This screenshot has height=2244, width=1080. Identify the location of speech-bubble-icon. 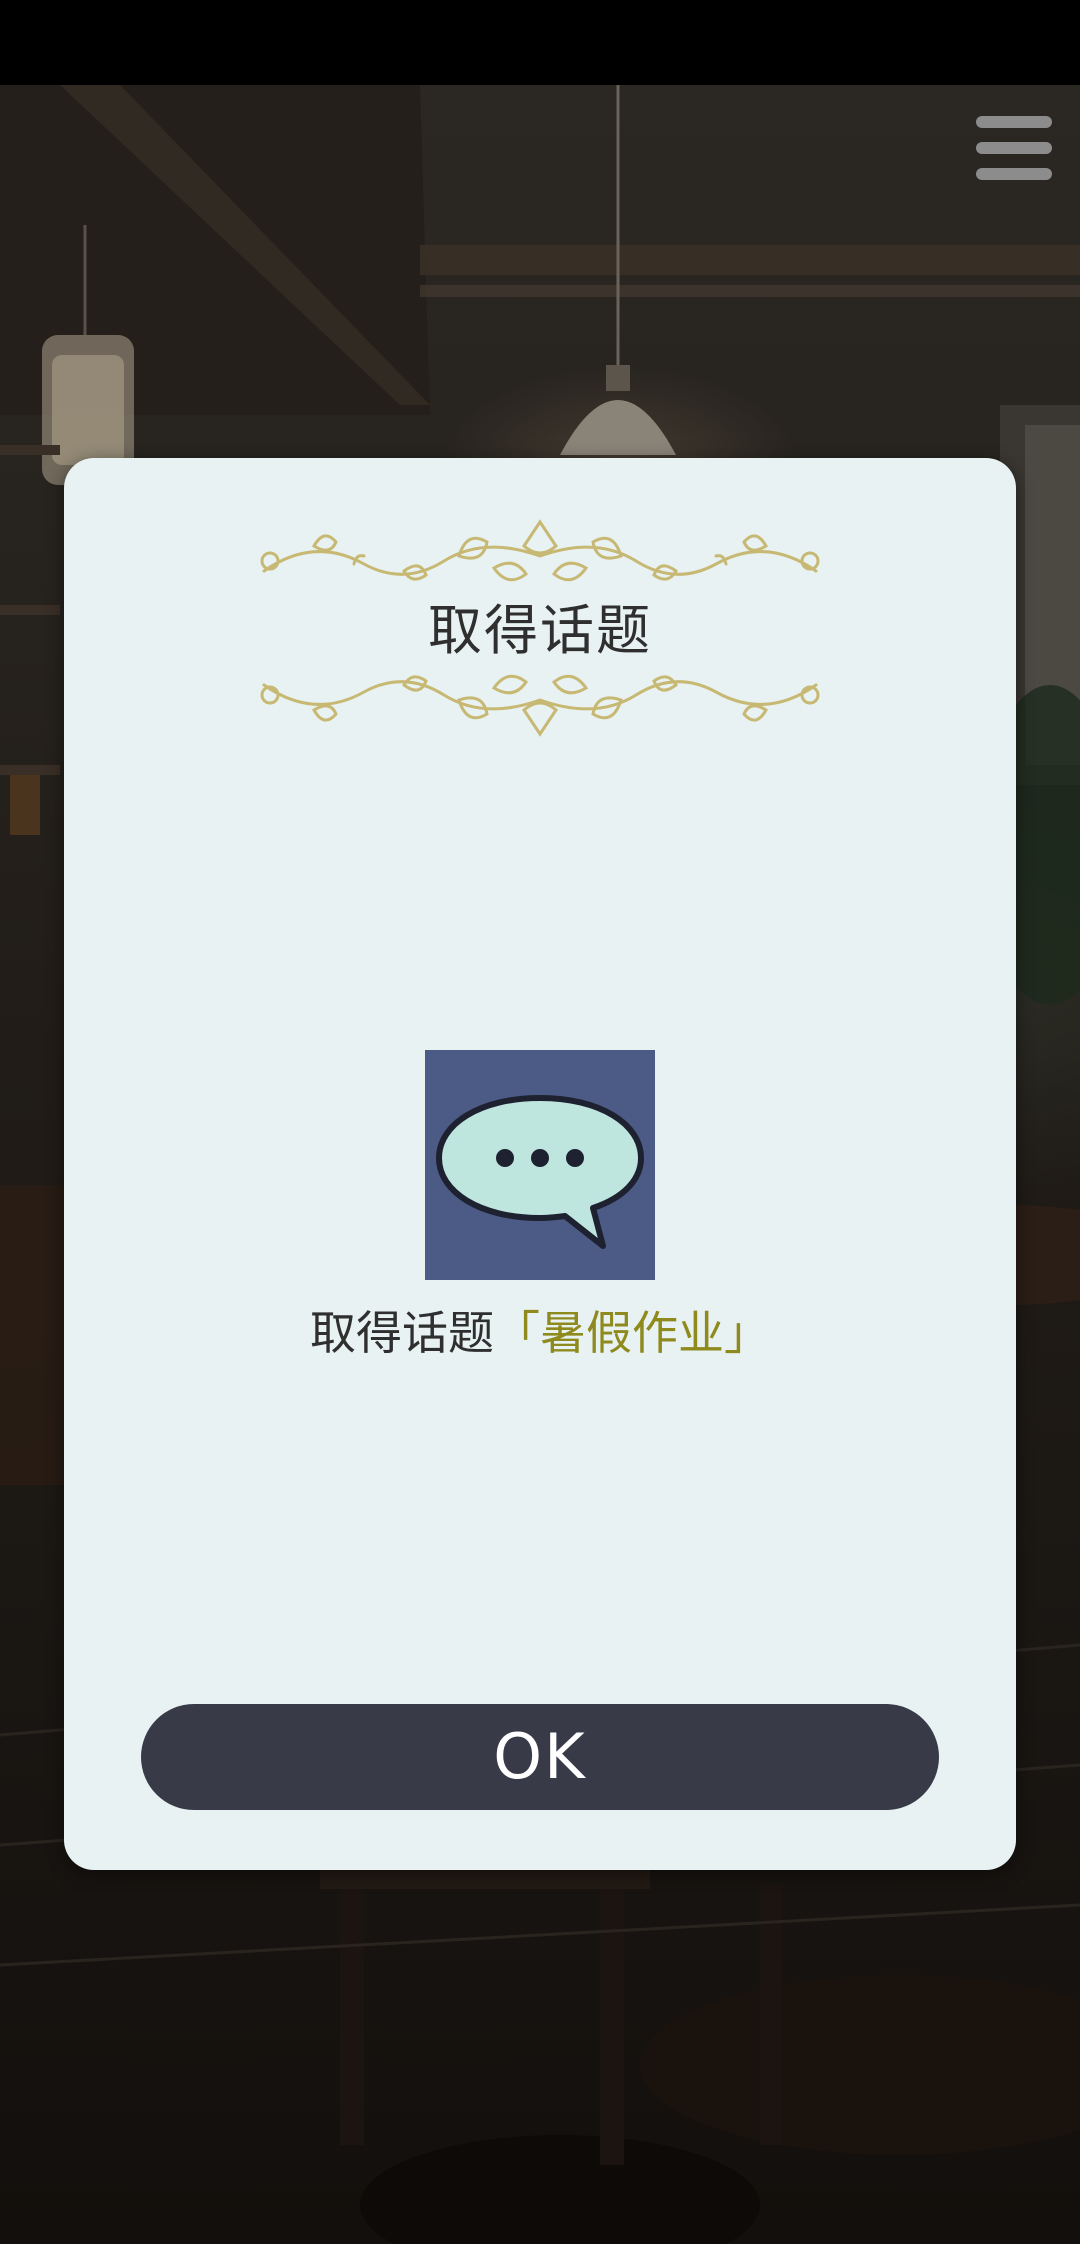
(540, 1172).